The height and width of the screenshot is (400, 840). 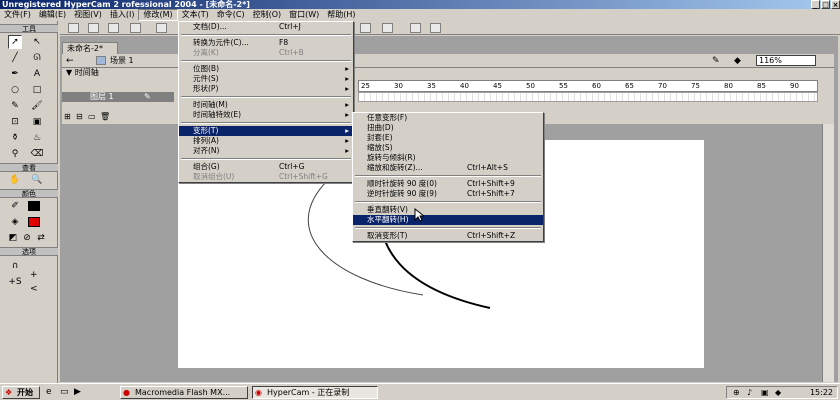 What do you see at coordinates (37, 58) in the screenshot?
I see `lasso-tool-icon: ᘏ` at bounding box center [37, 58].